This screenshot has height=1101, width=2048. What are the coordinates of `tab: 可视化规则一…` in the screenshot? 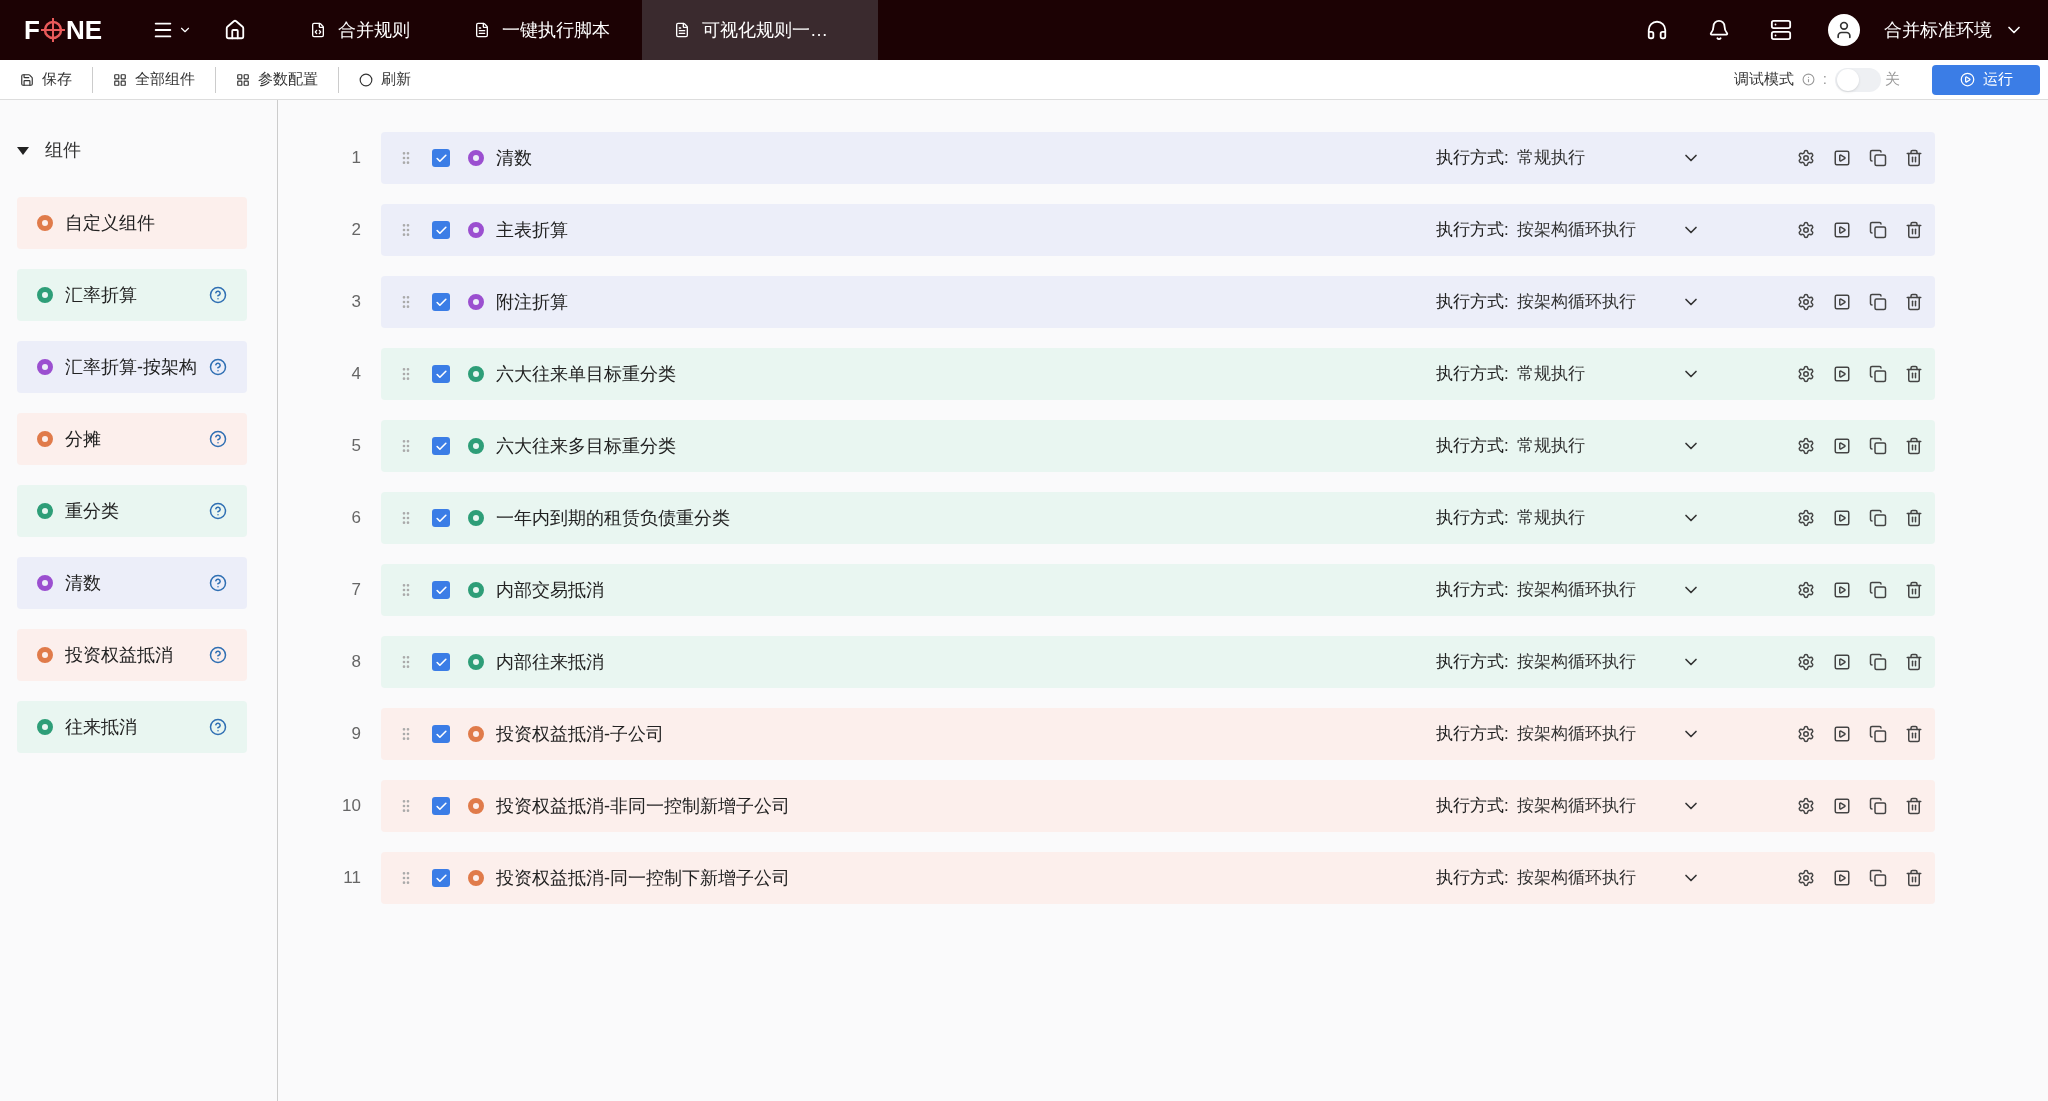 It's located at (760, 30).